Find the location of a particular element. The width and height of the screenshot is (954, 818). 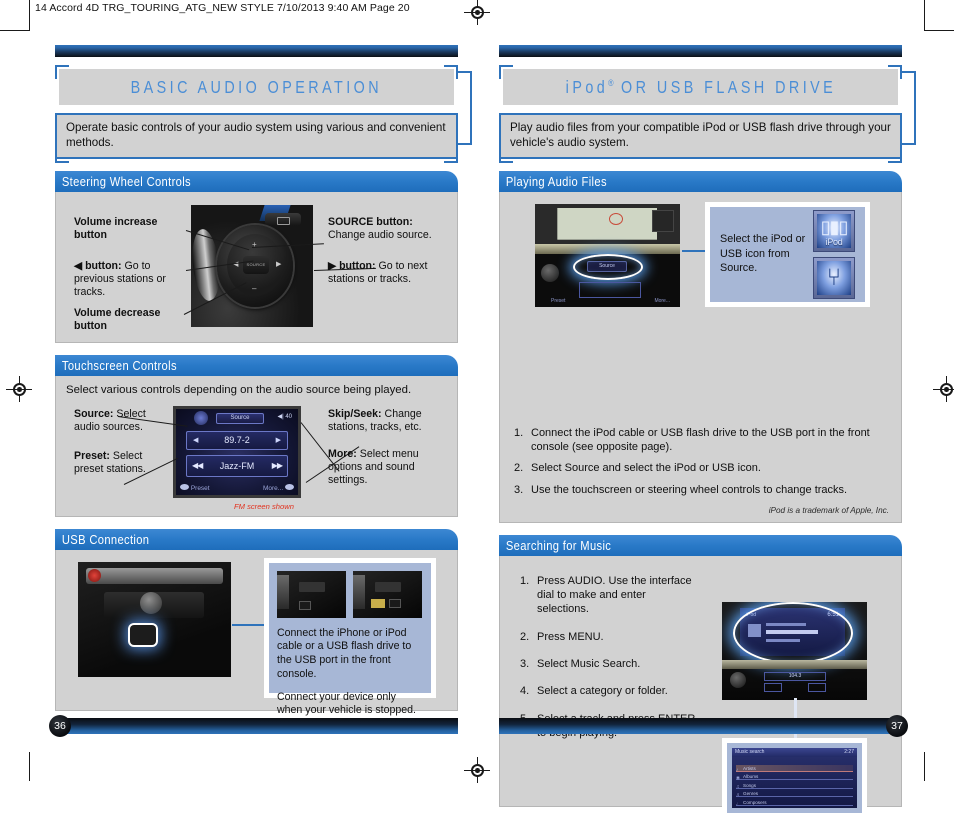

volume-down-key: – is located at coordinates (254, 288).